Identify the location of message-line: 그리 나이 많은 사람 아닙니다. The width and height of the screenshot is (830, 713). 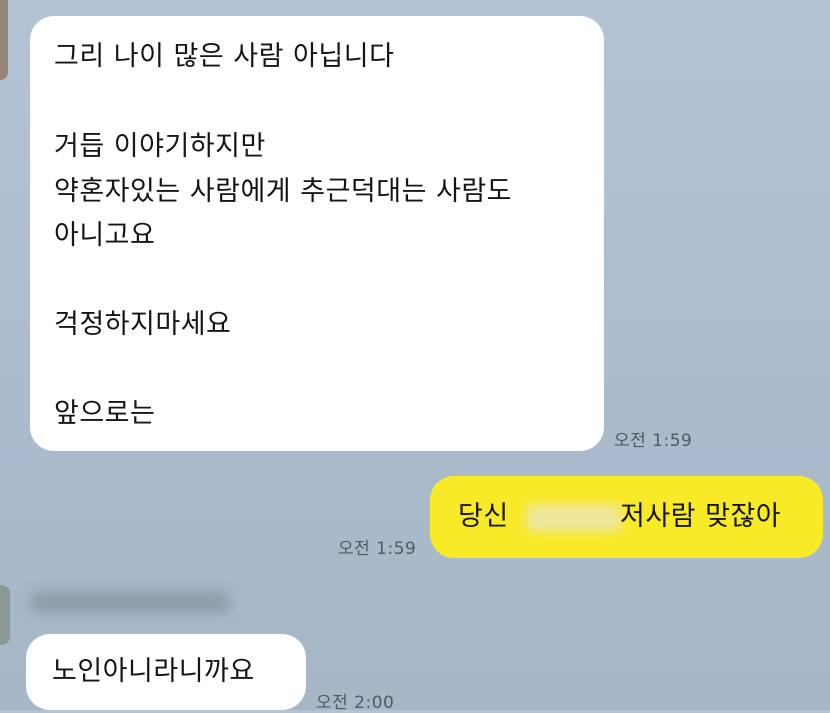
(224, 56).